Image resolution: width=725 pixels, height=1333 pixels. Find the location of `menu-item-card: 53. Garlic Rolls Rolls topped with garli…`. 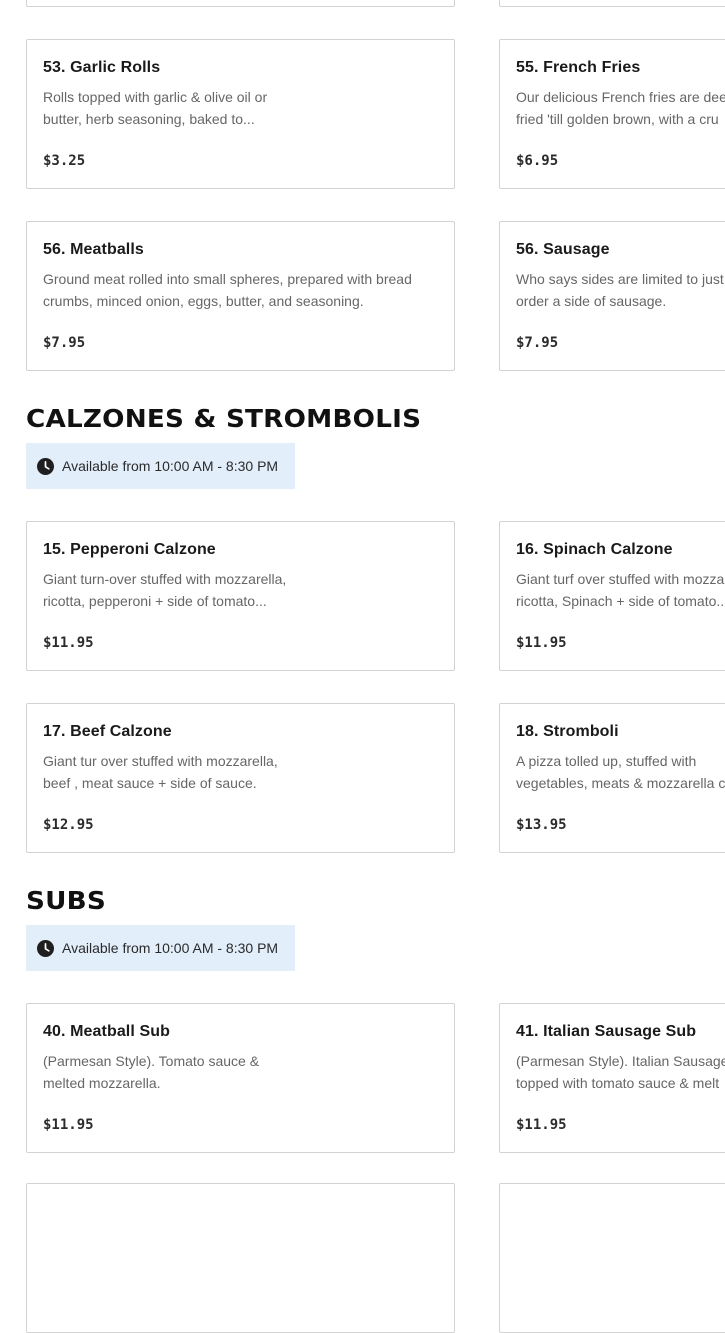

menu-item-card: 53. Garlic Rolls Rolls topped with garli… is located at coordinates (240, 114).